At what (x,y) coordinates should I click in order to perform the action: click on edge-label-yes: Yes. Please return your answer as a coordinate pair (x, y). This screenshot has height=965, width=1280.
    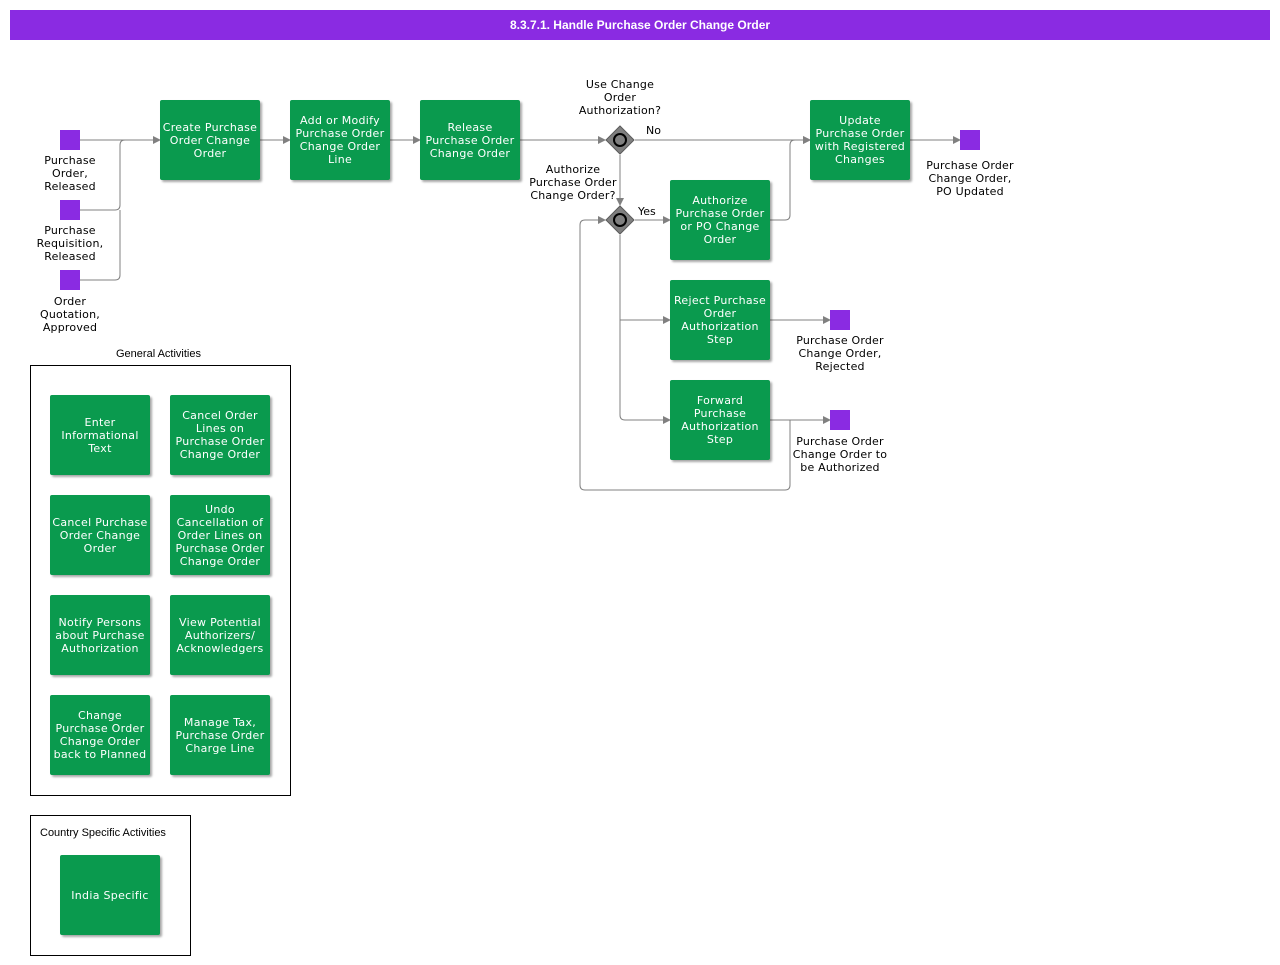
    Looking at the image, I should click on (647, 211).